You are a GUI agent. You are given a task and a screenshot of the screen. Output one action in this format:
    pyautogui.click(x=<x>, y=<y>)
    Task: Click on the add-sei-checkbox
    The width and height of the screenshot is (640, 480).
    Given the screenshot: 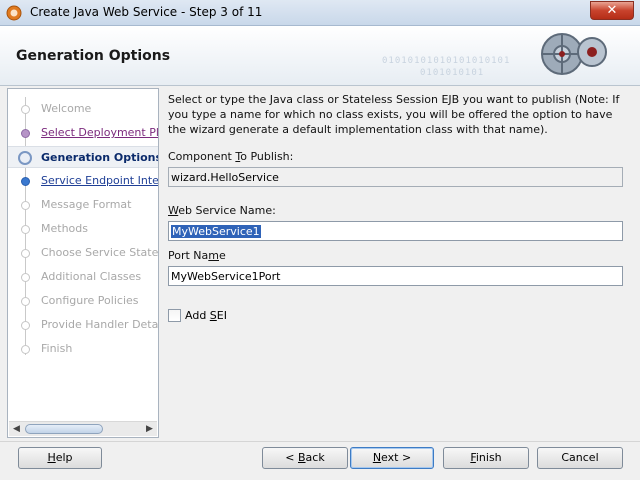 What is the action you would take?
    pyautogui.click(x=174, y=315)
    